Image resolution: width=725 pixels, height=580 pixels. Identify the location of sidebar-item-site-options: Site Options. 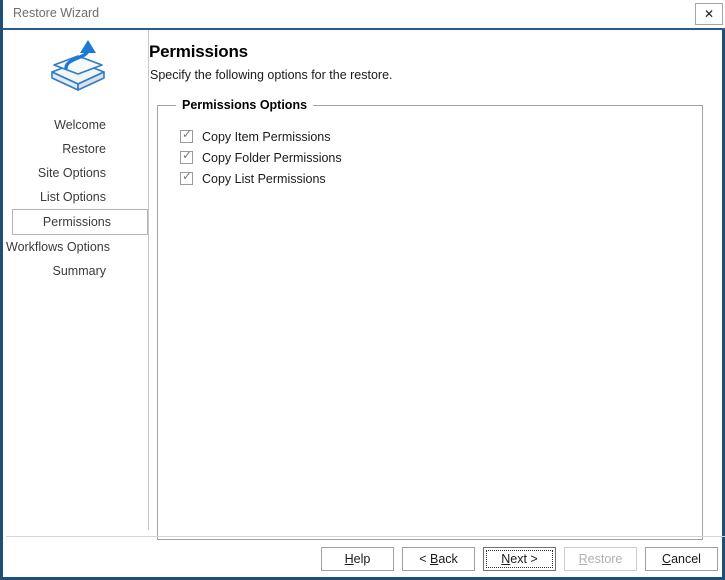
(77, 173).